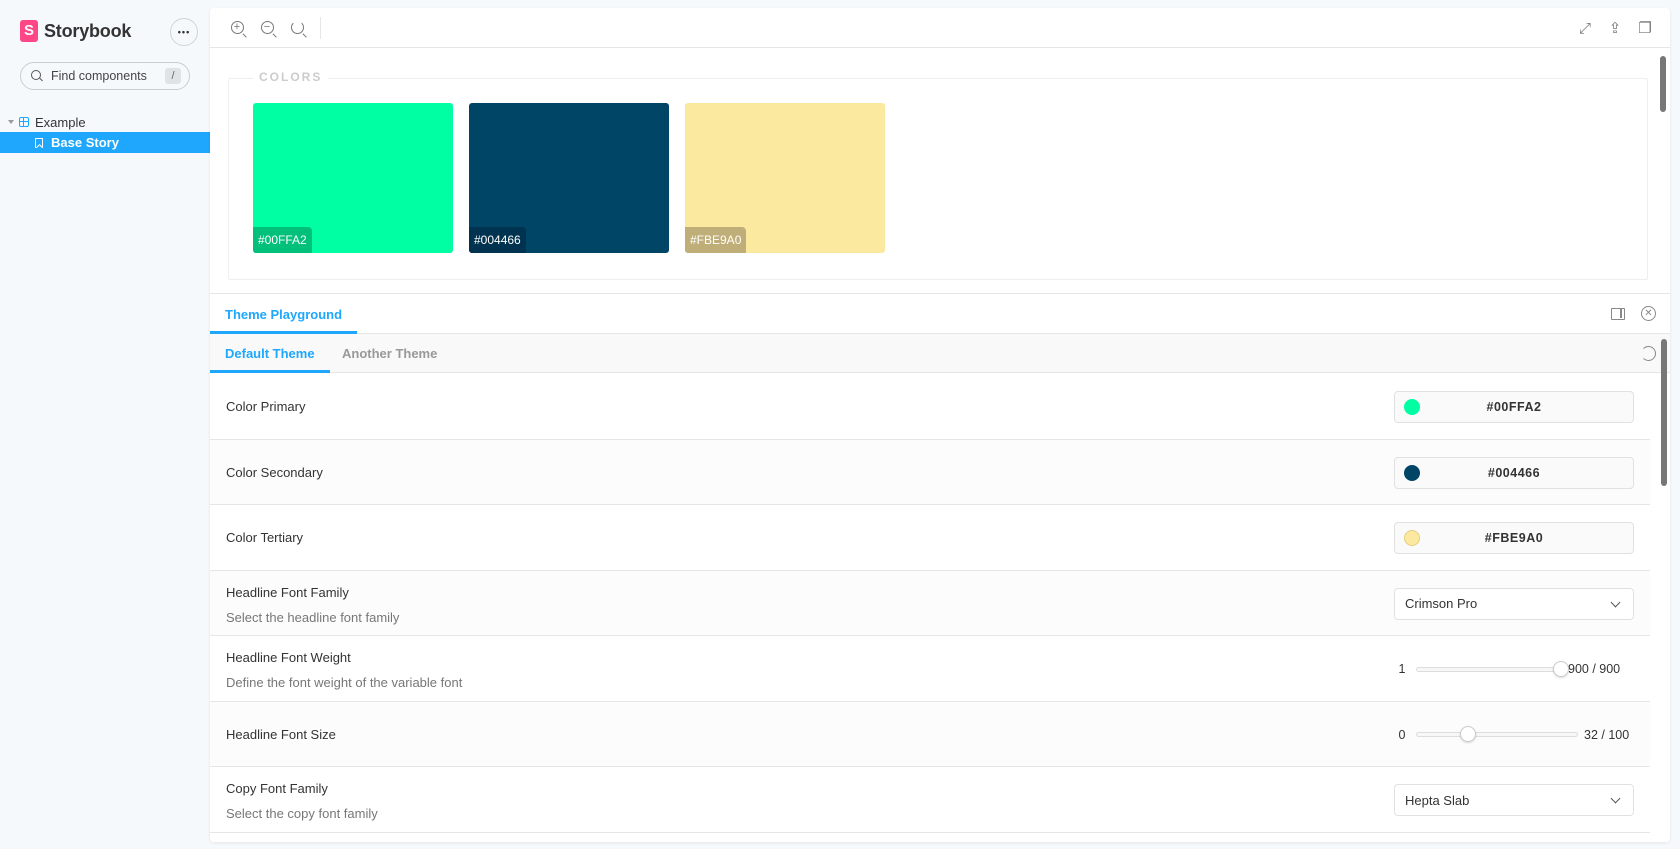 This screenshot has width=1680, height=849. Describe the element at coordinates (39, 142) in the screenshot. I see `story-bookmark-icon` at that location.